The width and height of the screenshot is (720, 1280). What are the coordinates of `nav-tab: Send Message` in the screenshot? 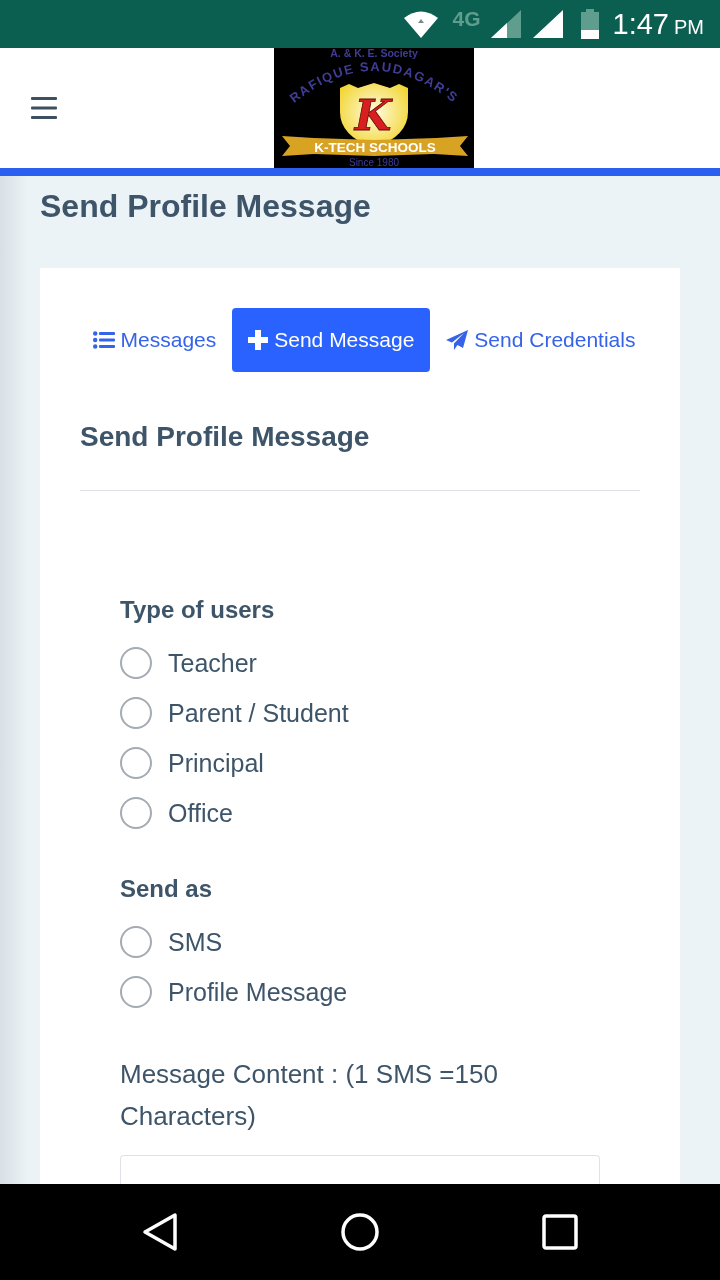 It's located at (331, 340).